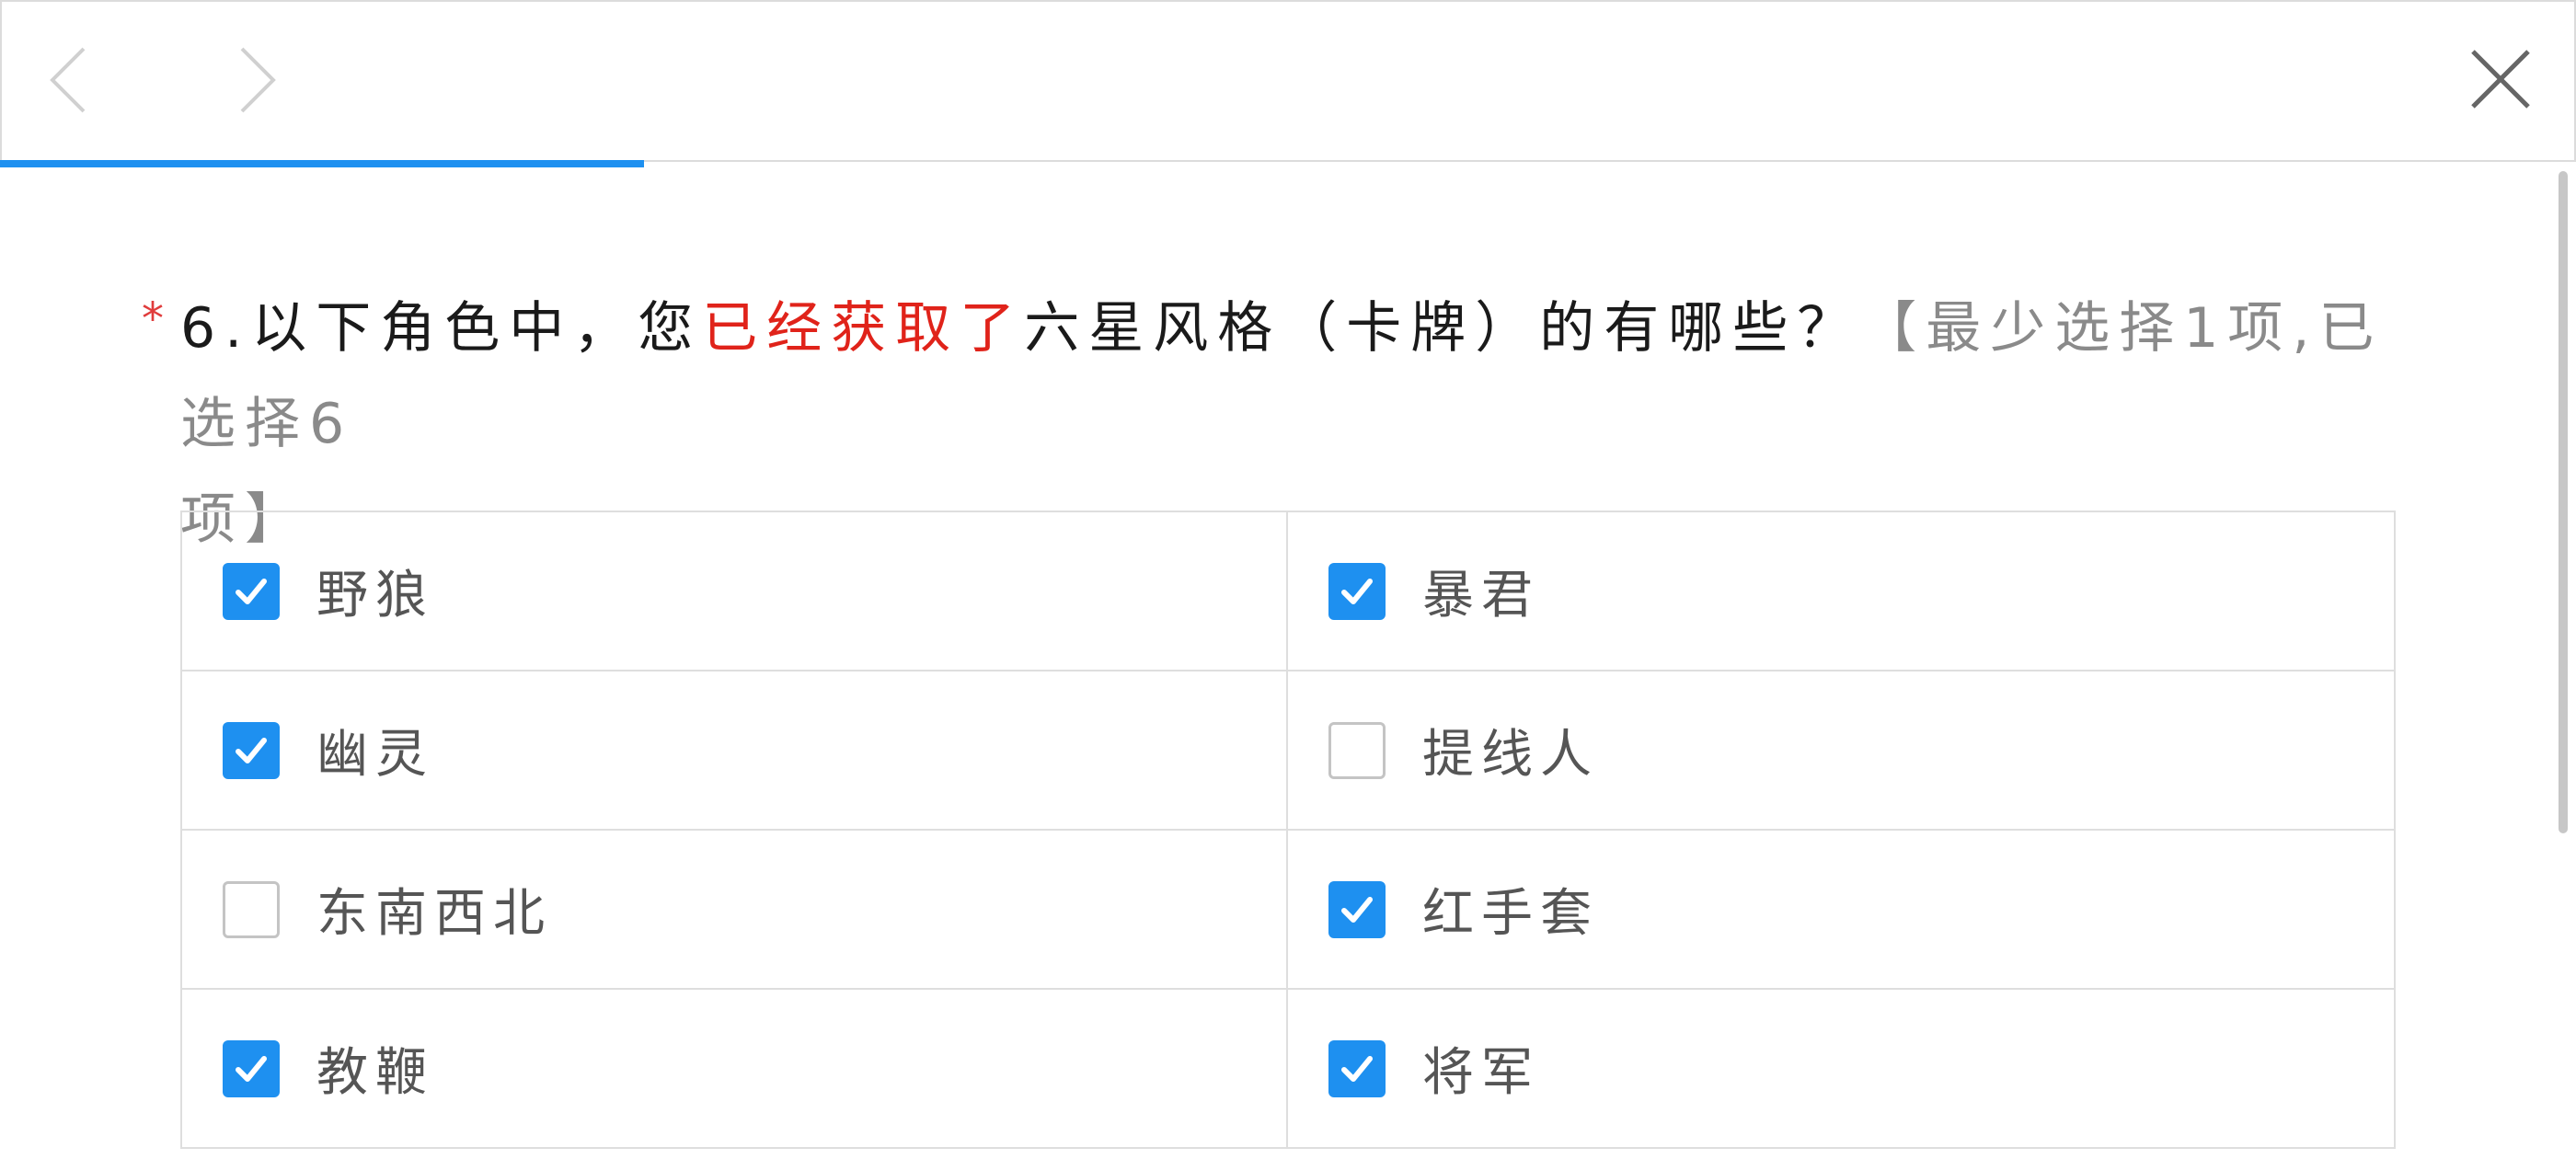  Describe the element at coordinates (1481, 595) in the screenshot. I see `option-label: 暴君` at that location.